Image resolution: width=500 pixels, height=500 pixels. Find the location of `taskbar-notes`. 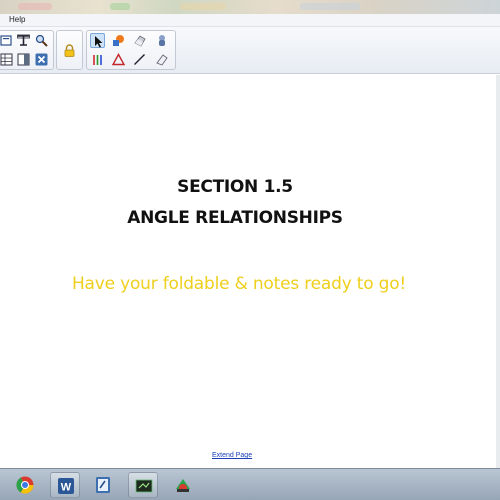

taskbar-notes is located at coordinates (103, 485).